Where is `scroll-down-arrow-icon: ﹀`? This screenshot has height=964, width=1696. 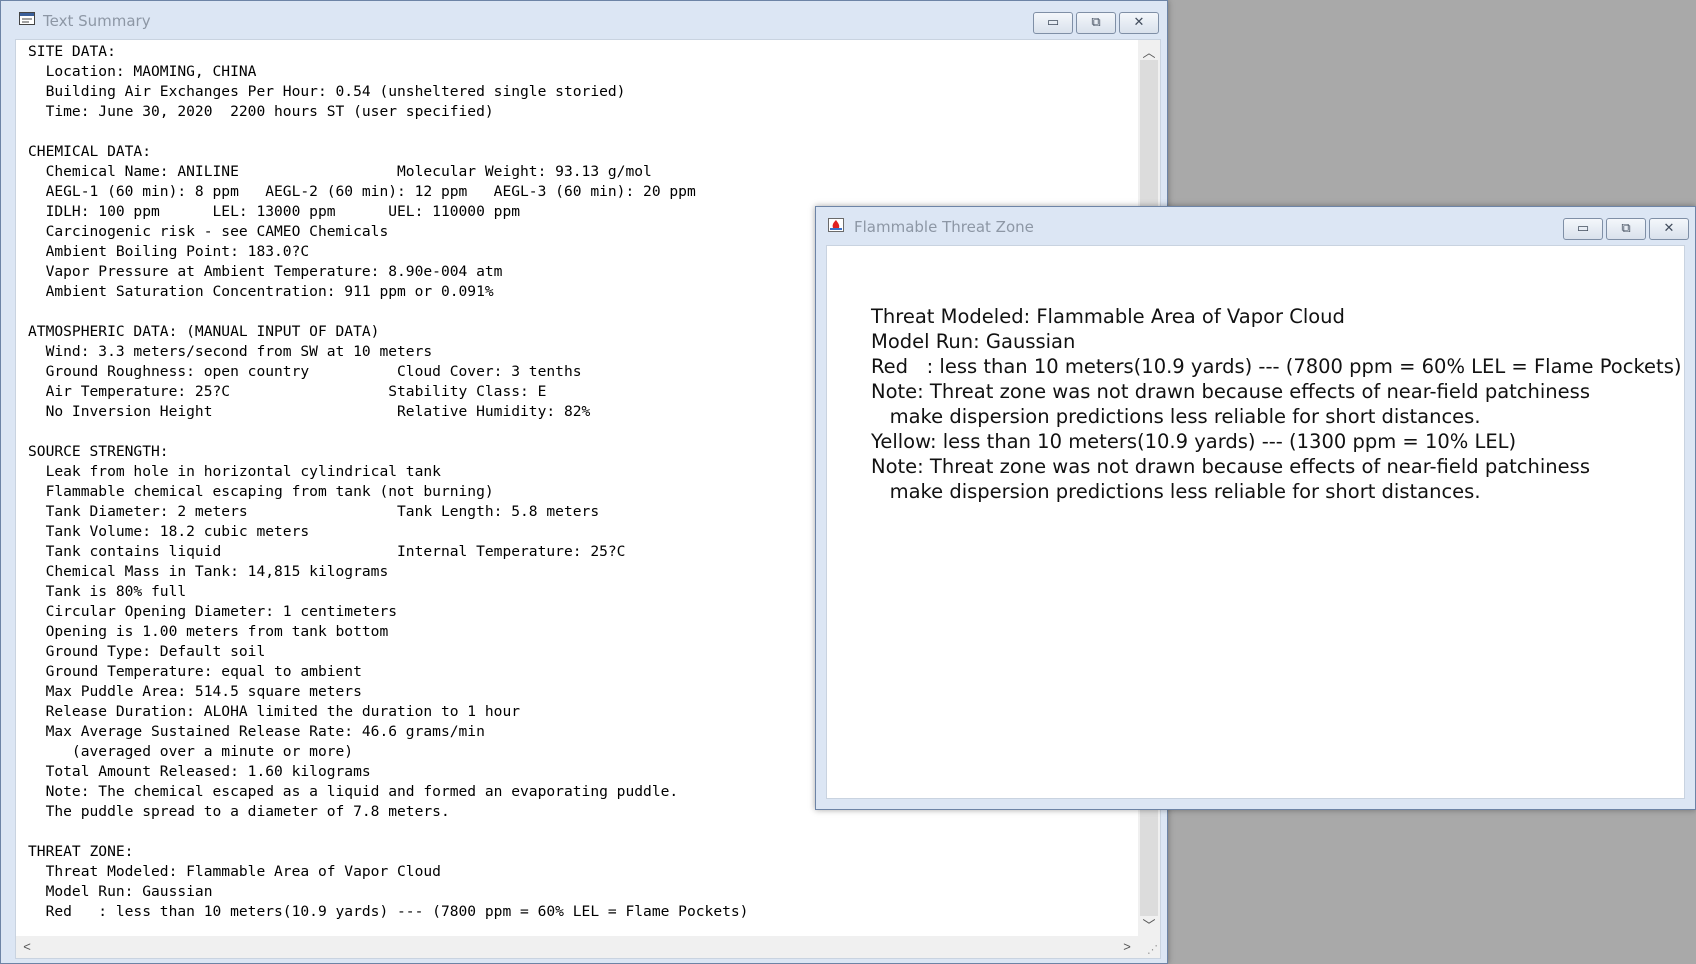 scroll-down-arrow-icon: ﹀ is located at coordinates (1149, 924).